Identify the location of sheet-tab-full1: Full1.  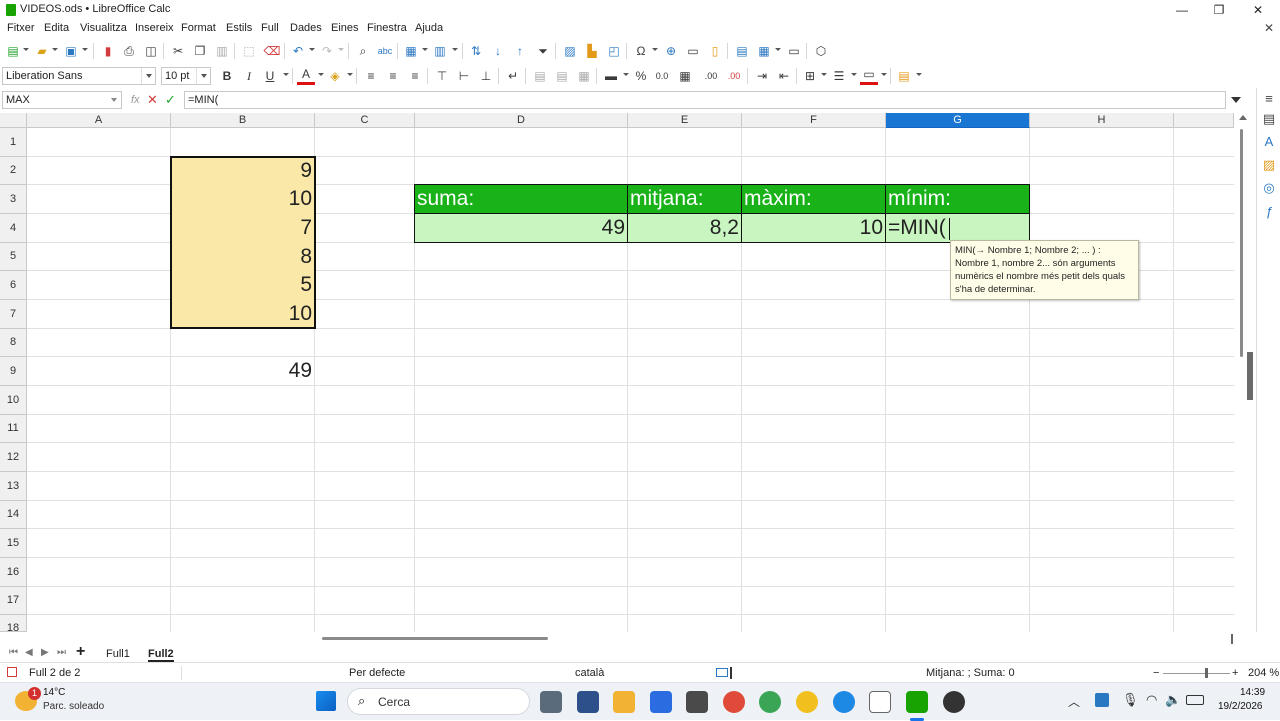
(118, 654).